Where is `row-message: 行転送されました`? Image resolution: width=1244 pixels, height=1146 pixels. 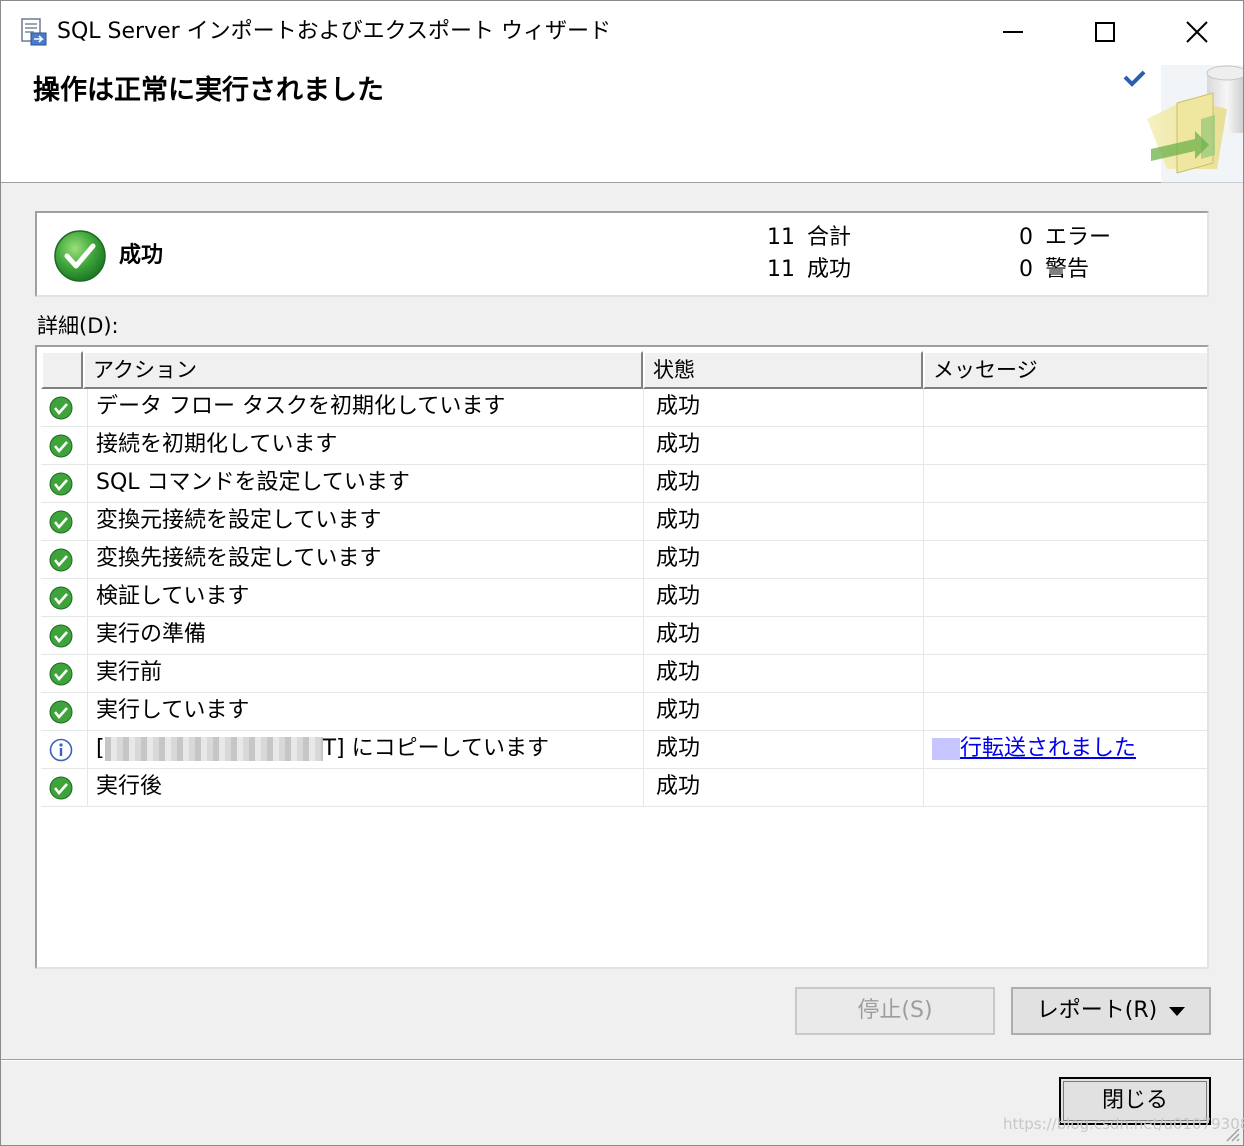 row-message: 行転送されました is located at coordinates (1065, 750).